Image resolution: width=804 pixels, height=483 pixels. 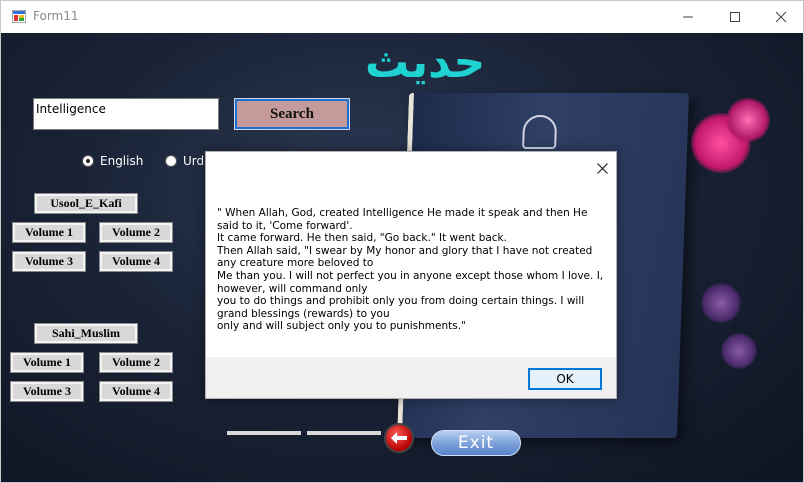 What do you see at coordinates (136, 362) in the screenshot?
I see `muslim-volume-2-button: Volume 2` at bounding box center [136, 362].